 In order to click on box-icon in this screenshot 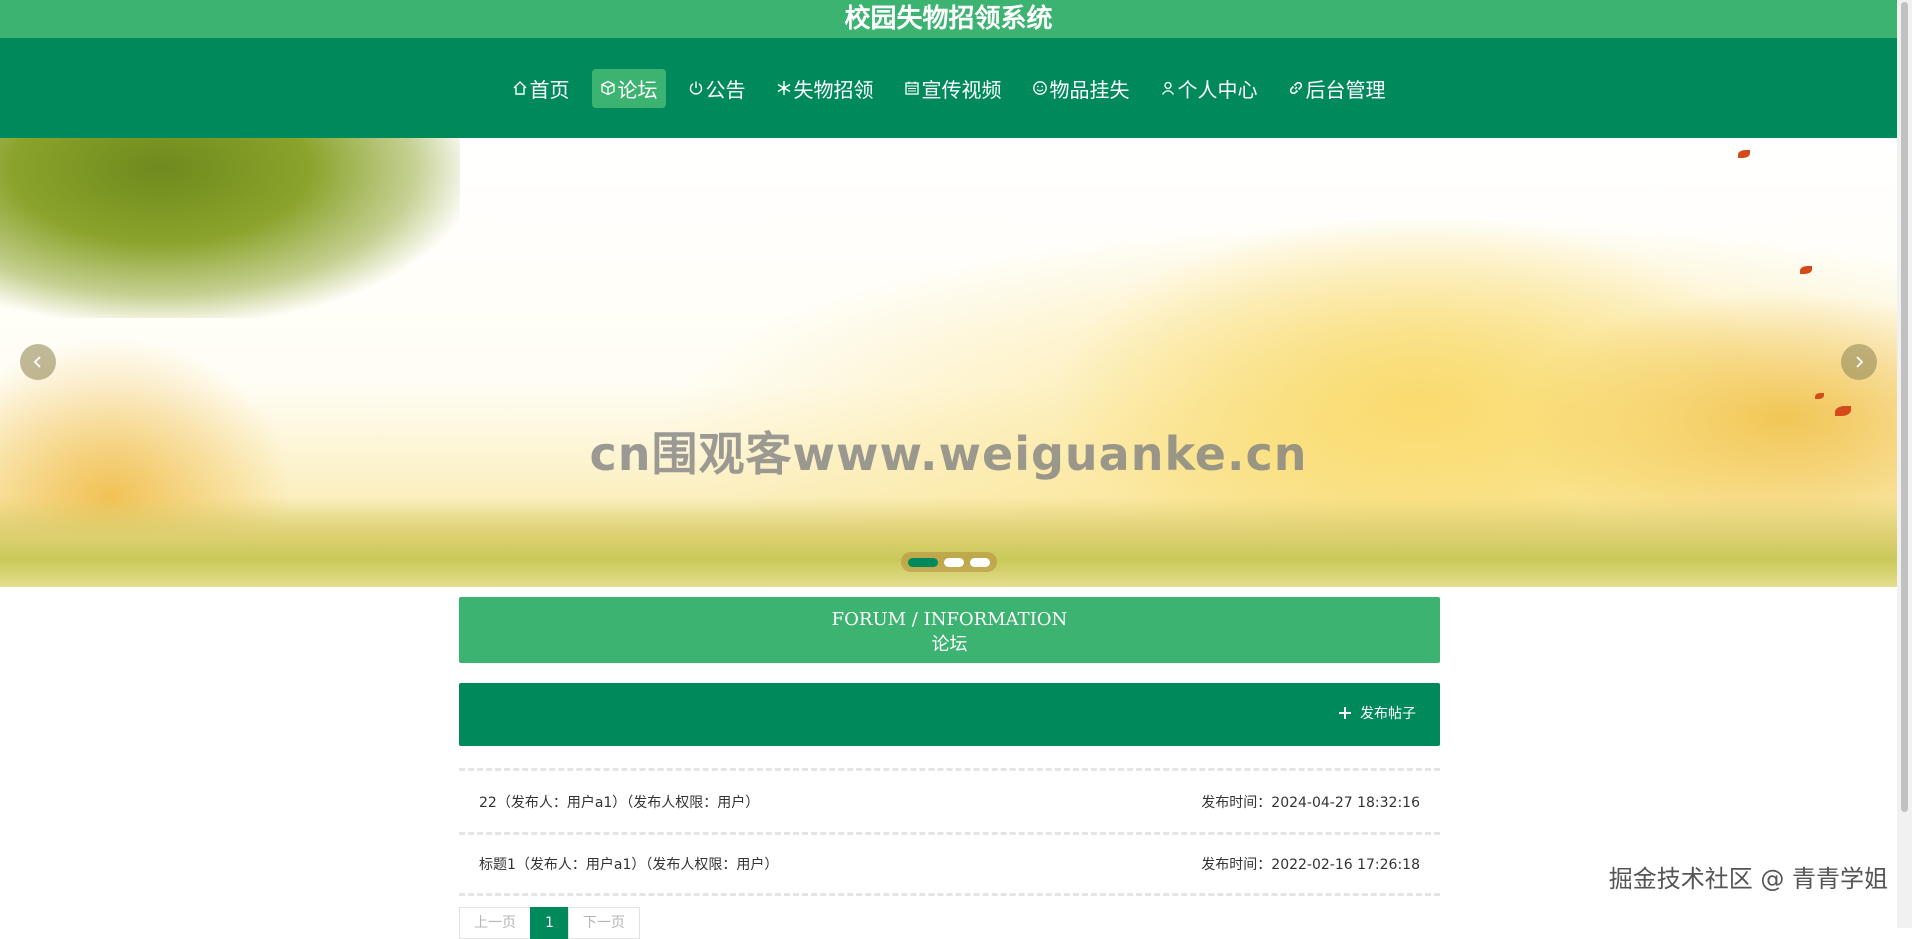, I will do `click(607, 88)`.